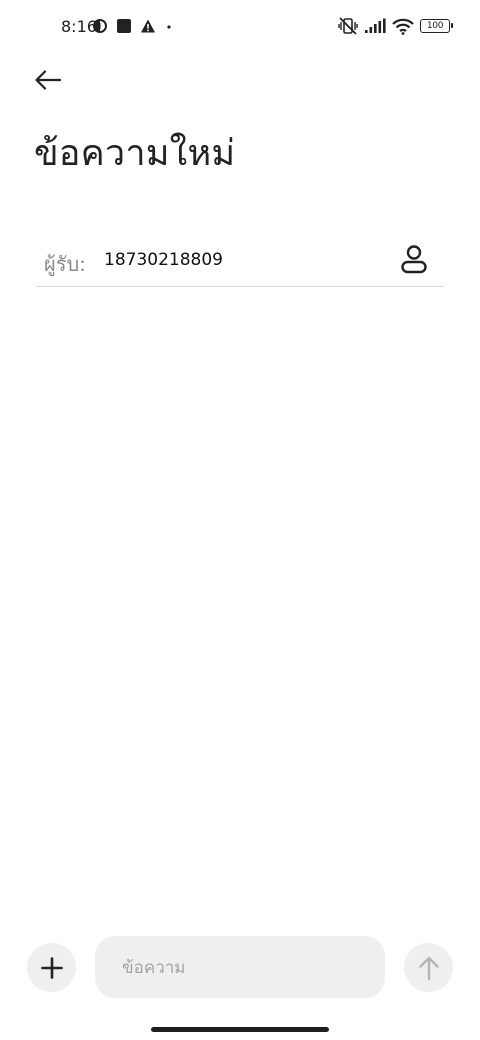 The image size is (480, 1040). I want to click on arrow-up-icon, so click(428, 968).